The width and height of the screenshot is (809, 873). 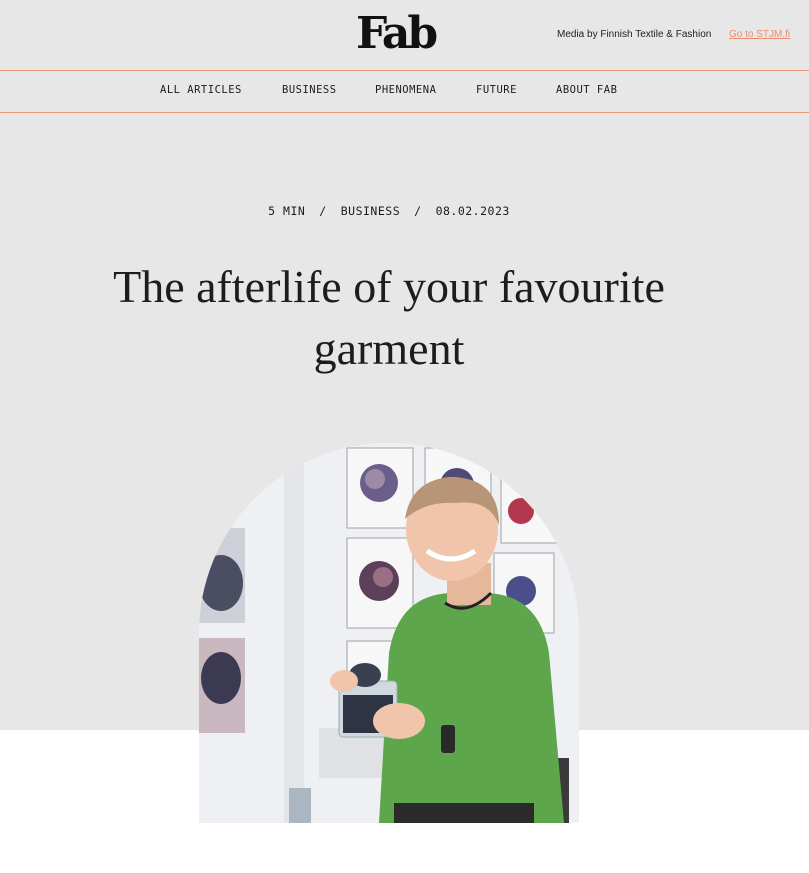 What do you see at coordinates (472, 211) in the screenshot?
I see `article-date: 08.02.2023` at bounding box center [472, 211].